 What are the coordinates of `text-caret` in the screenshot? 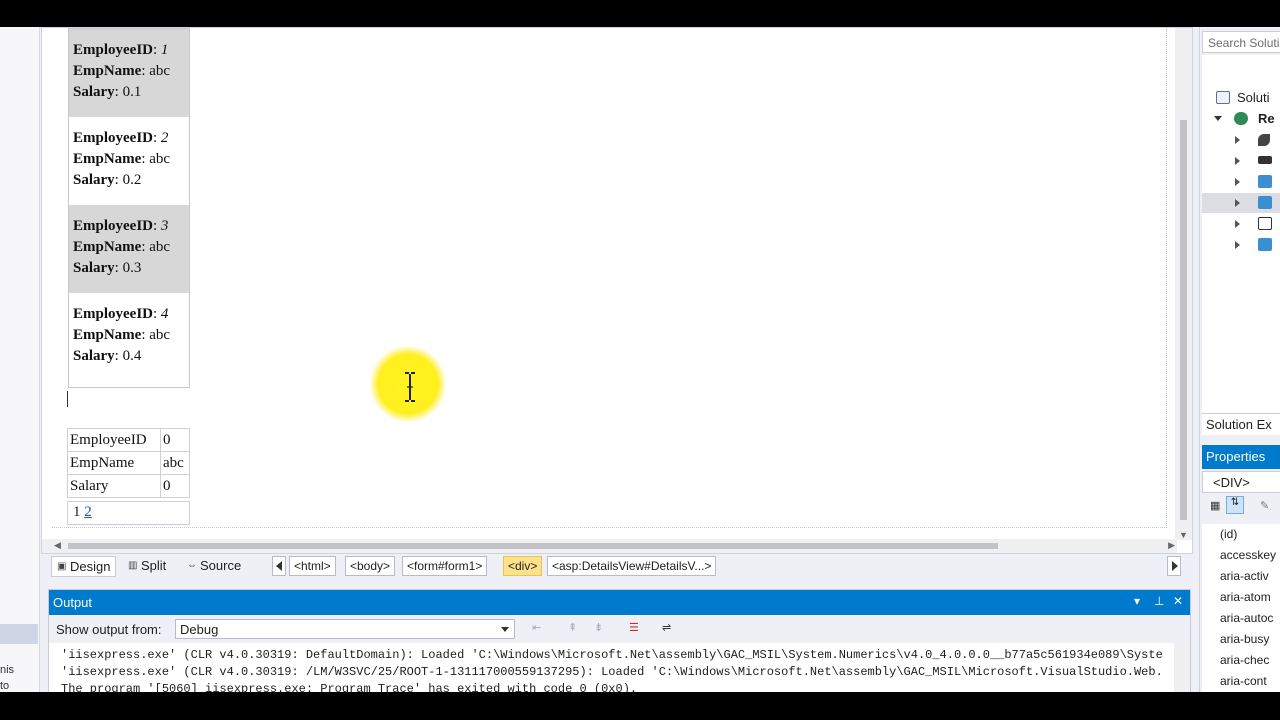 It's located at (67, 399).